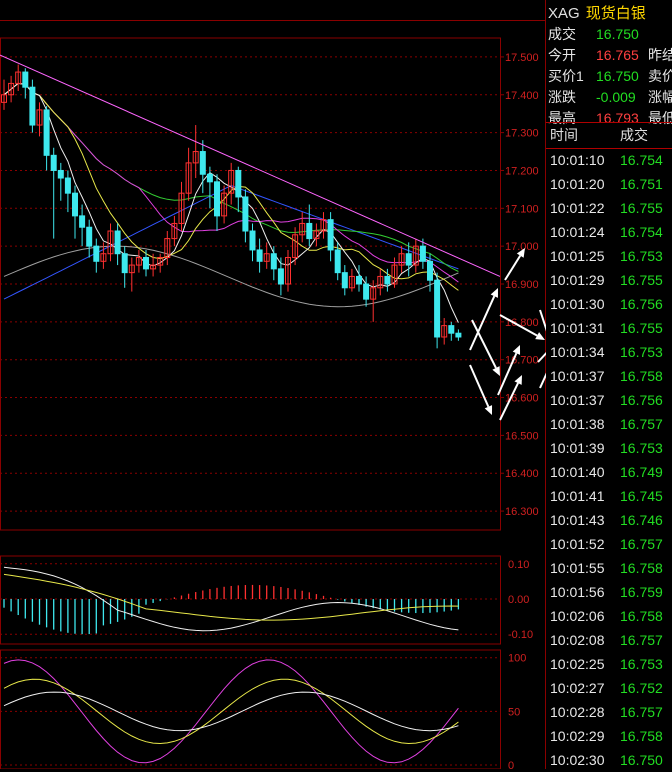 Image resolution: width=672 pixels, height=772 pixels. Describe the element at coordinates (611, 496) in the screenshot. I see `tick-row: 10:01:41 16.745` at that location.